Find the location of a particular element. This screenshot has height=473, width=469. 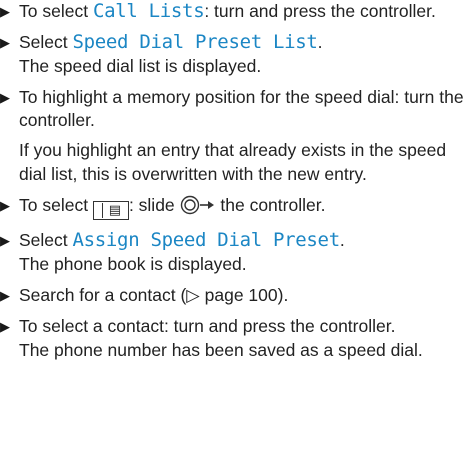

menu-item-name: Call Lists is located at coordinates (148, 11).